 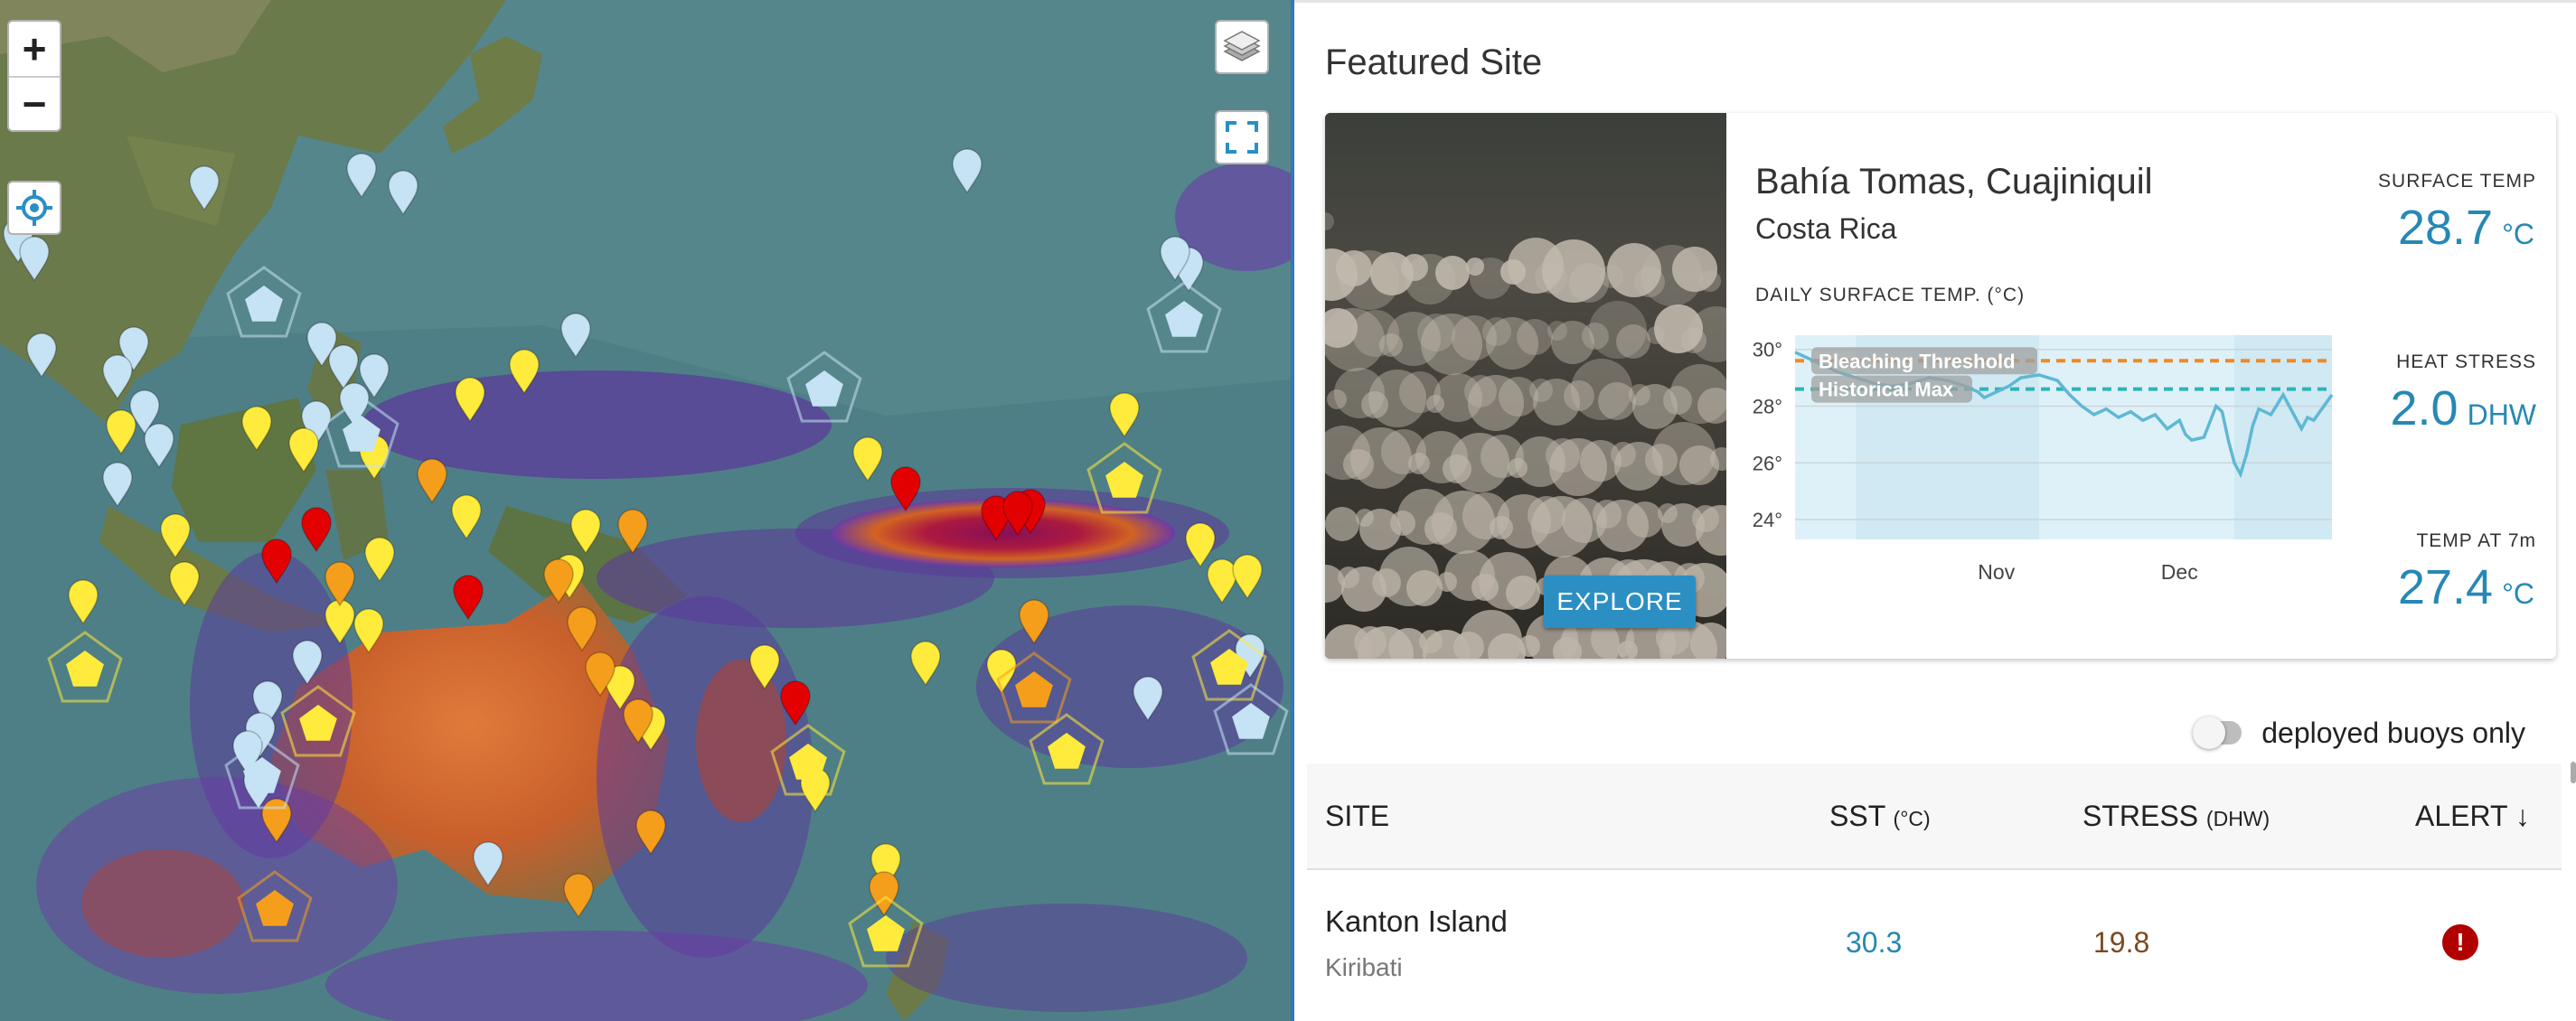 What do you see at coordinates (2476, 541) in the screenshot?
I see `temp-7m-label: TEMP AT 7m` at bounding box center [2476, 541].